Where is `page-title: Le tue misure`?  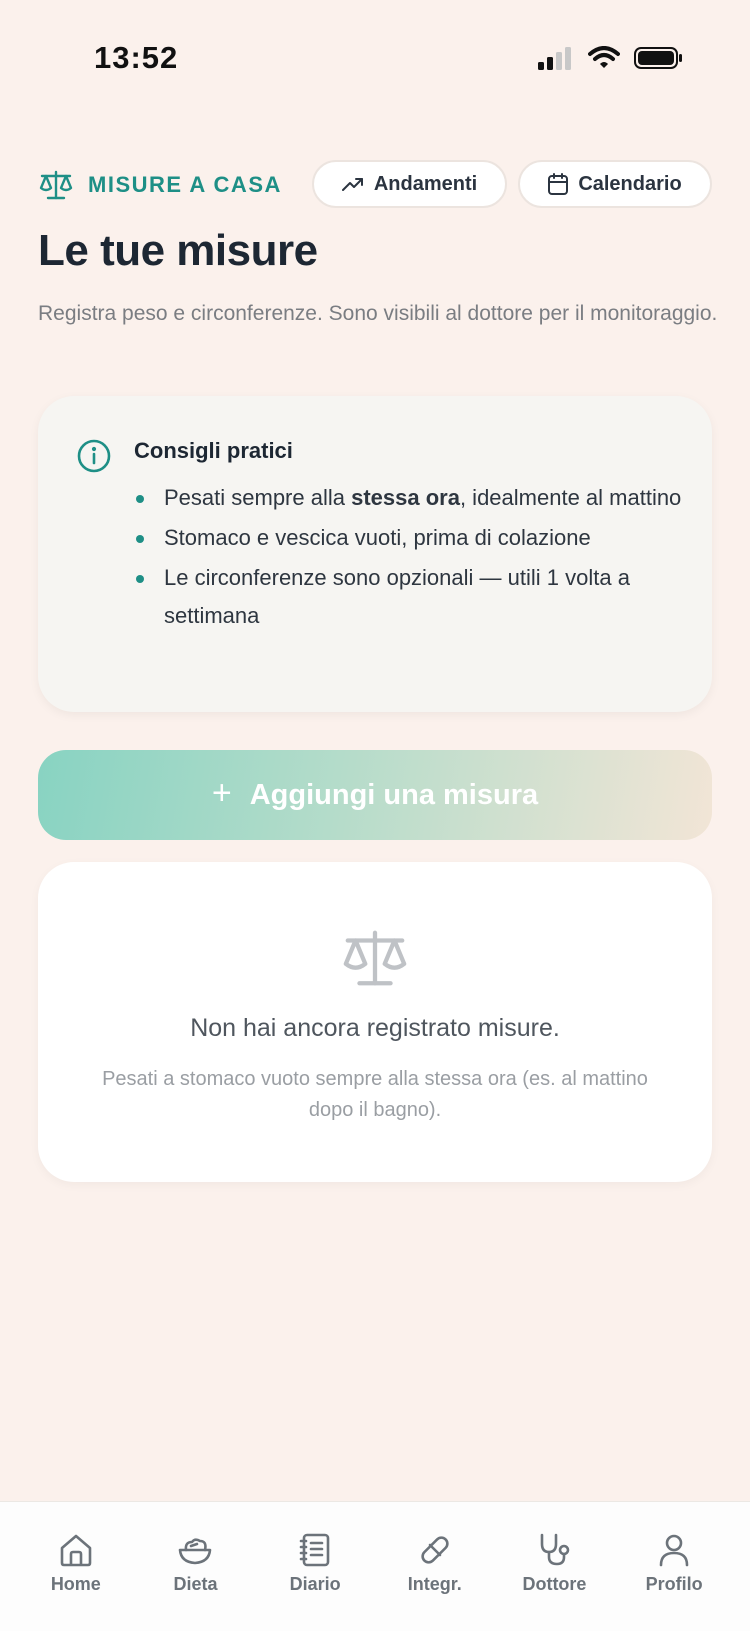 page-title: Le tue misure is located at coordinates (178, 250).